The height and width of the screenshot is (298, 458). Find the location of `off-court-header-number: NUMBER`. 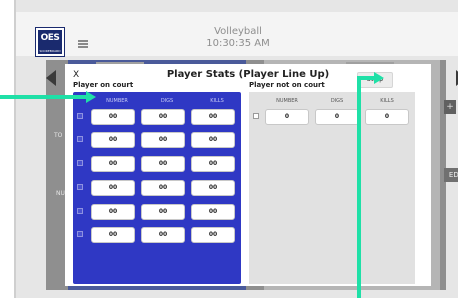

off-court-header-number: NUMBER is located at coordinates (287, 101).